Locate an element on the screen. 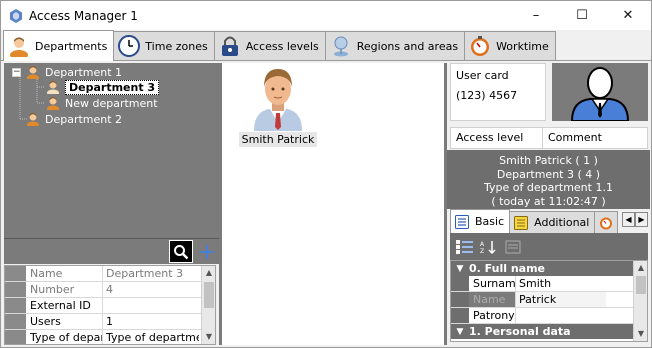 The height and width of the screenshot is (348, 652). property-pages-button is located at coordinates (513, 247).